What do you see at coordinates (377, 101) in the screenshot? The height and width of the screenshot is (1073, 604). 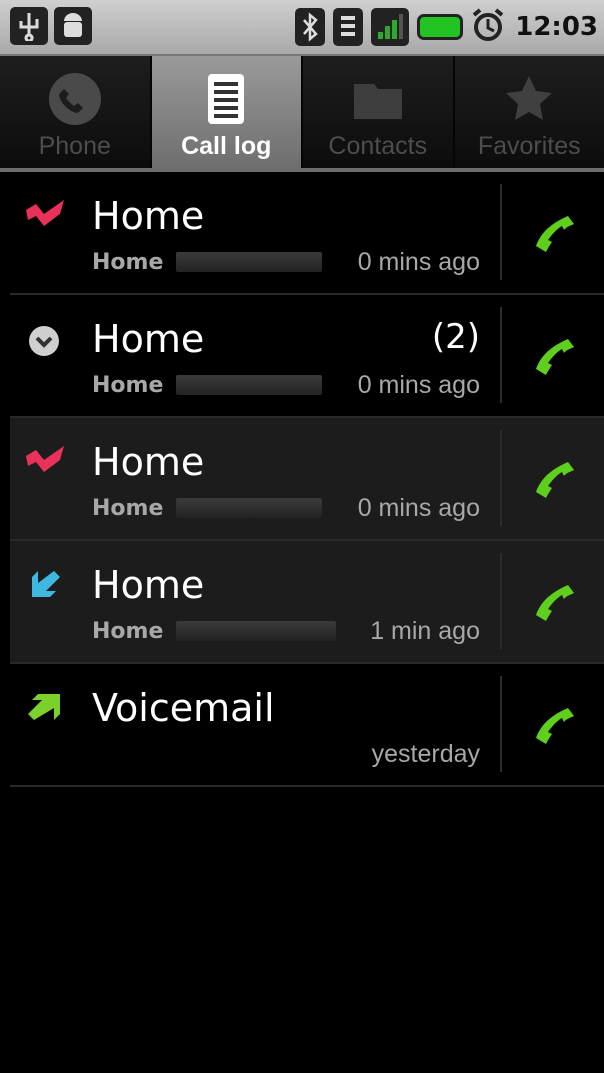 I see `contacts-icon` at bounding box center [377, 101].